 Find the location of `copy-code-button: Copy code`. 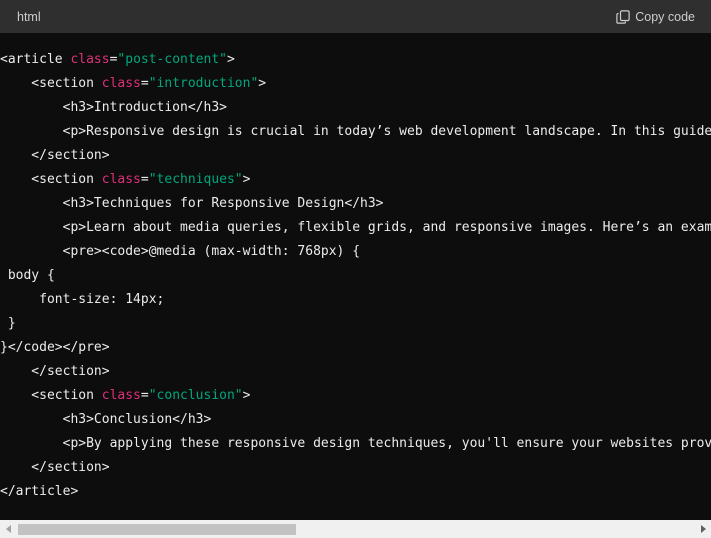

copy-code-button: Copy code is located at coordinates (655, 17).